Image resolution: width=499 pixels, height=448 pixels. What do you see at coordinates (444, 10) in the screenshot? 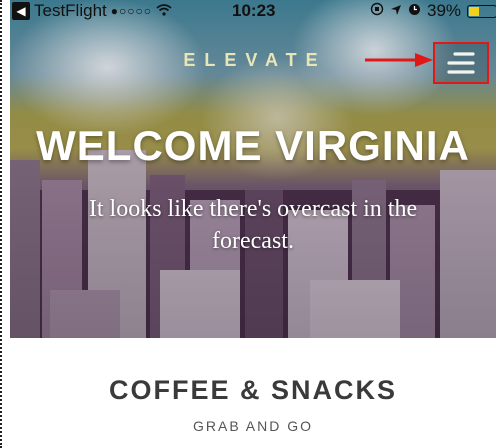
I see `battery-percent: 39%` at bounding box center [444, 10].